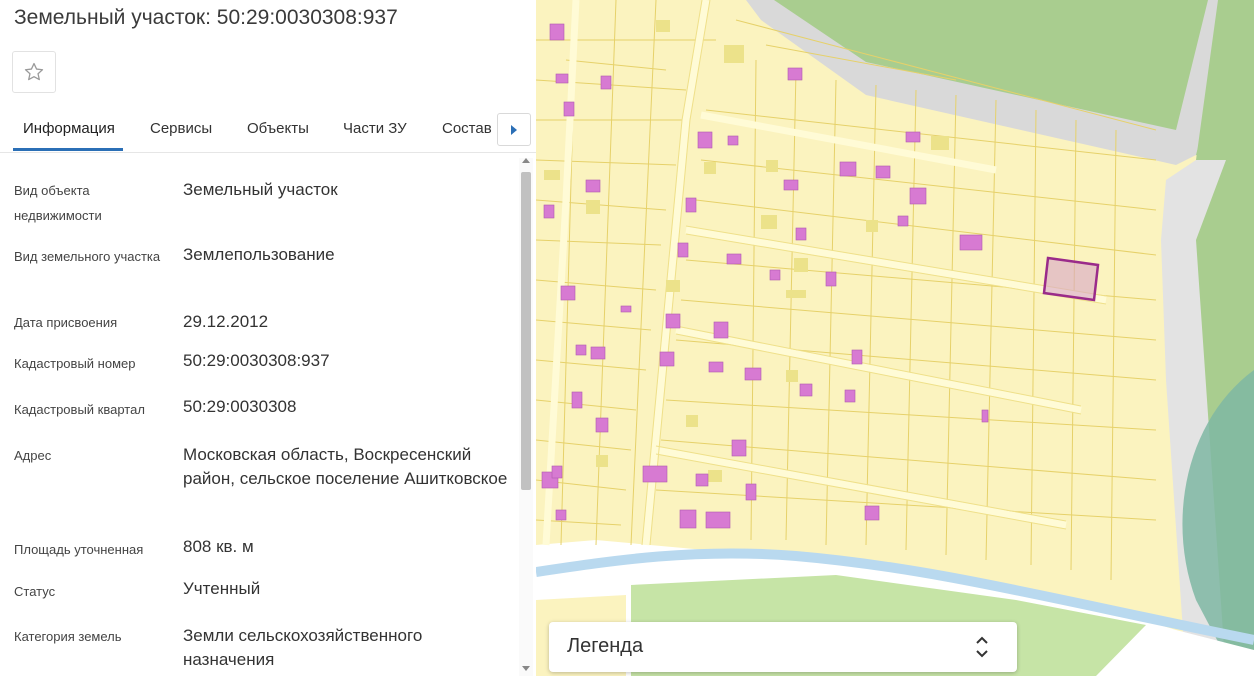 This screenshot has height=676, width=1254. Describe the element at coordinates (68, 636) in the screenshot. I see `info-label: Категория земель` at that location.